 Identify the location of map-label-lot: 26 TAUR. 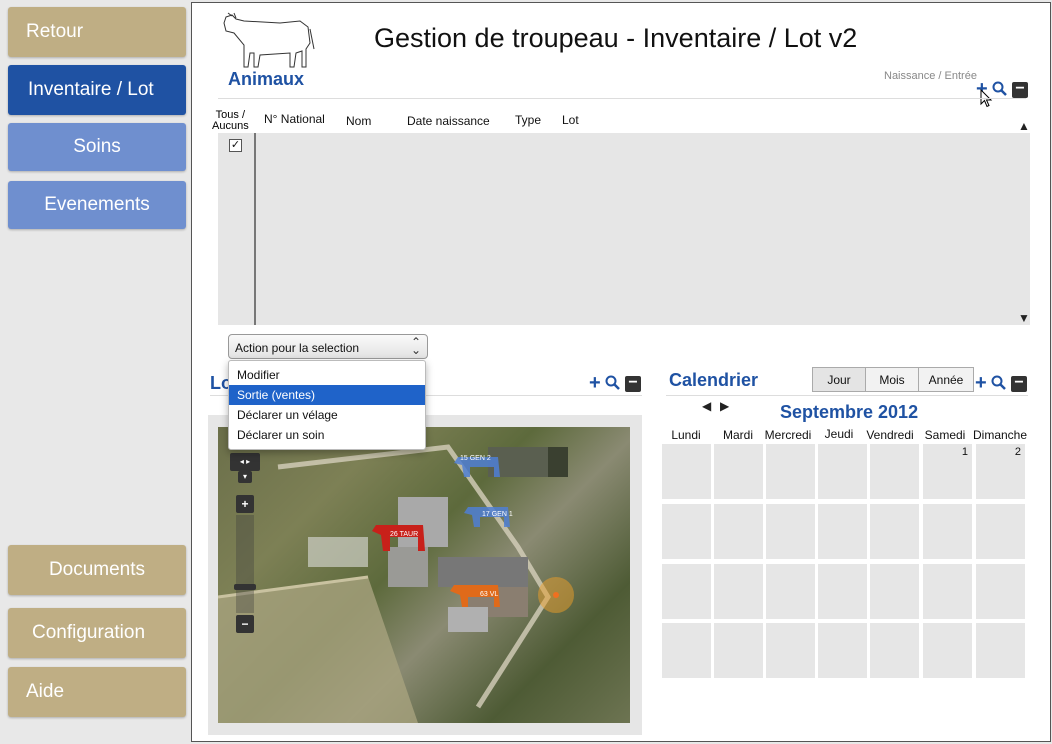
(404, 534).